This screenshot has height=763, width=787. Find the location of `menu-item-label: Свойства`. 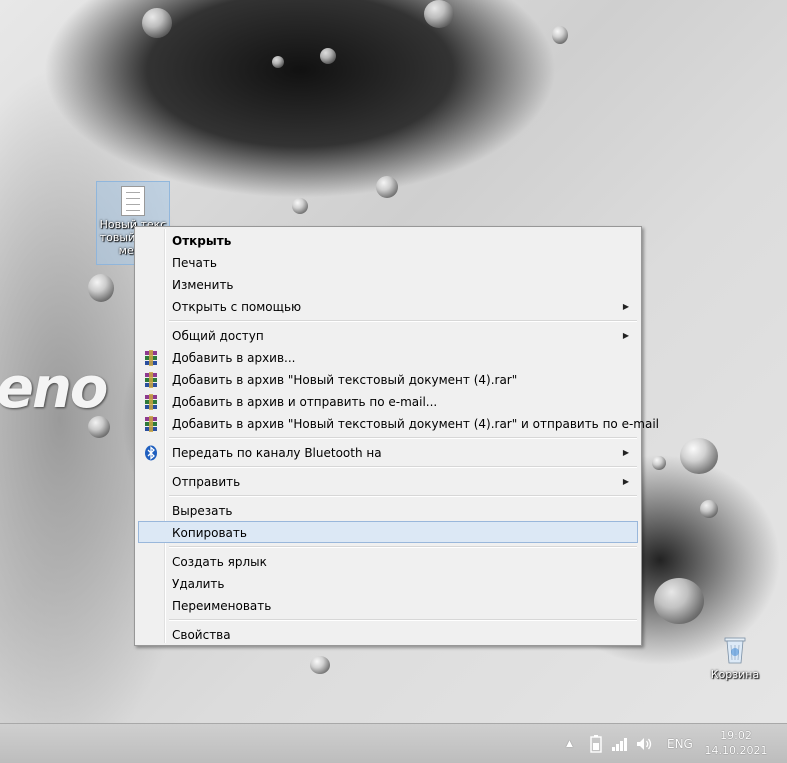

menu-item-label: Свойства is located at coordinates (201, 635).